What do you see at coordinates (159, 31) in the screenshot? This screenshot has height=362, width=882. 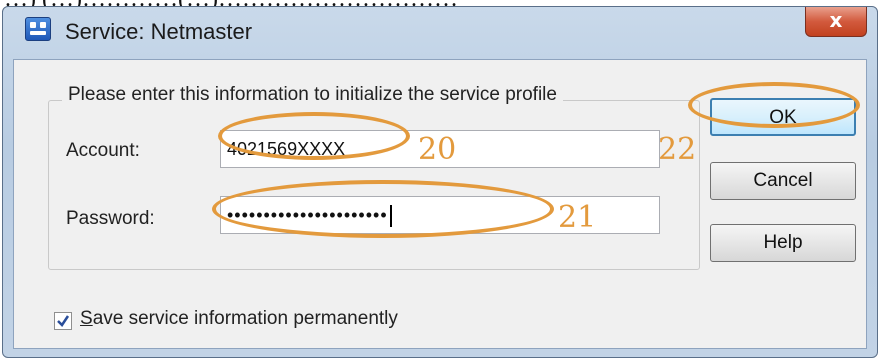 I see `window-title: Service: Netmaster` at bounding box center [159, 31].